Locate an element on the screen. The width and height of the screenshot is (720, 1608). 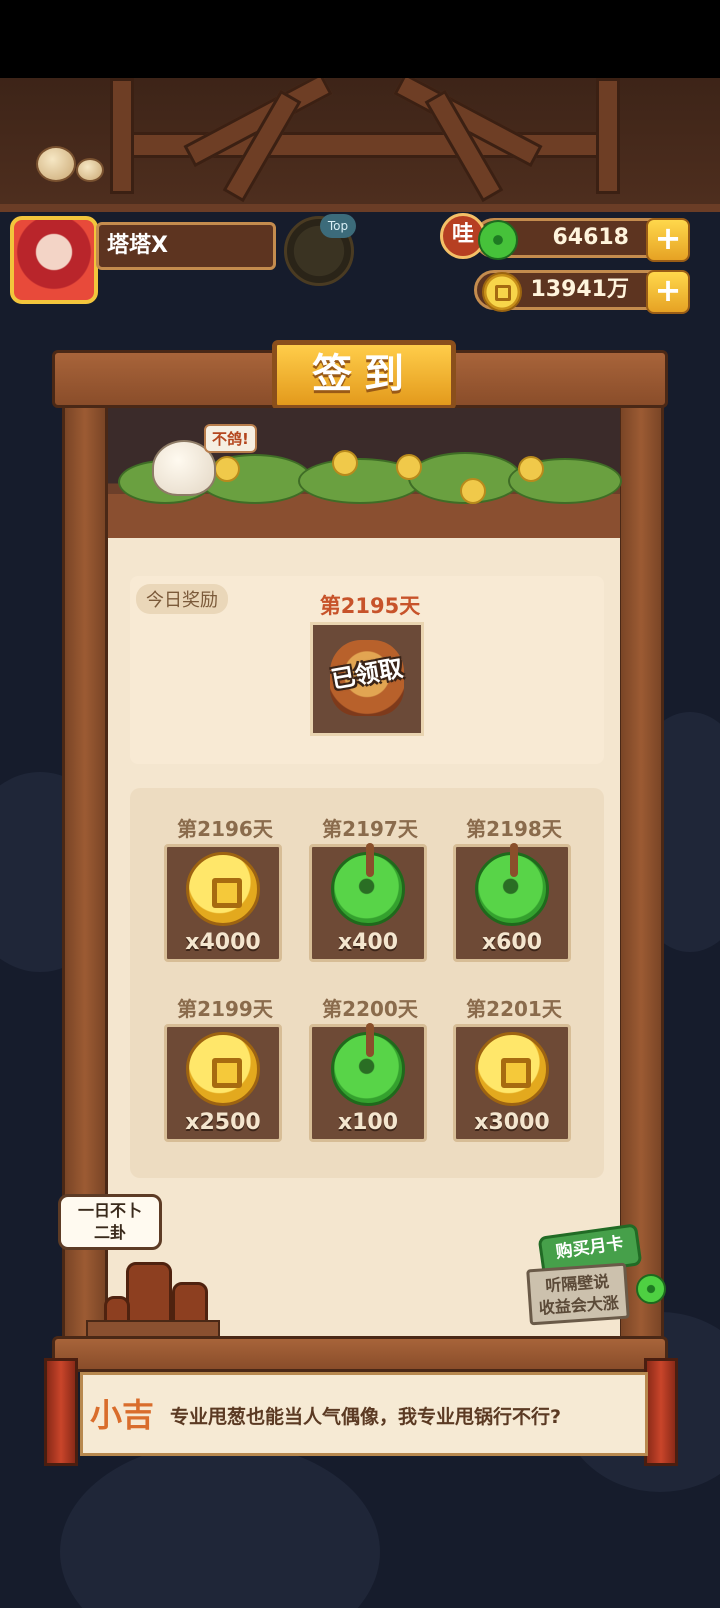
player-name: 塔塔X is located at coordinates (186, 246).